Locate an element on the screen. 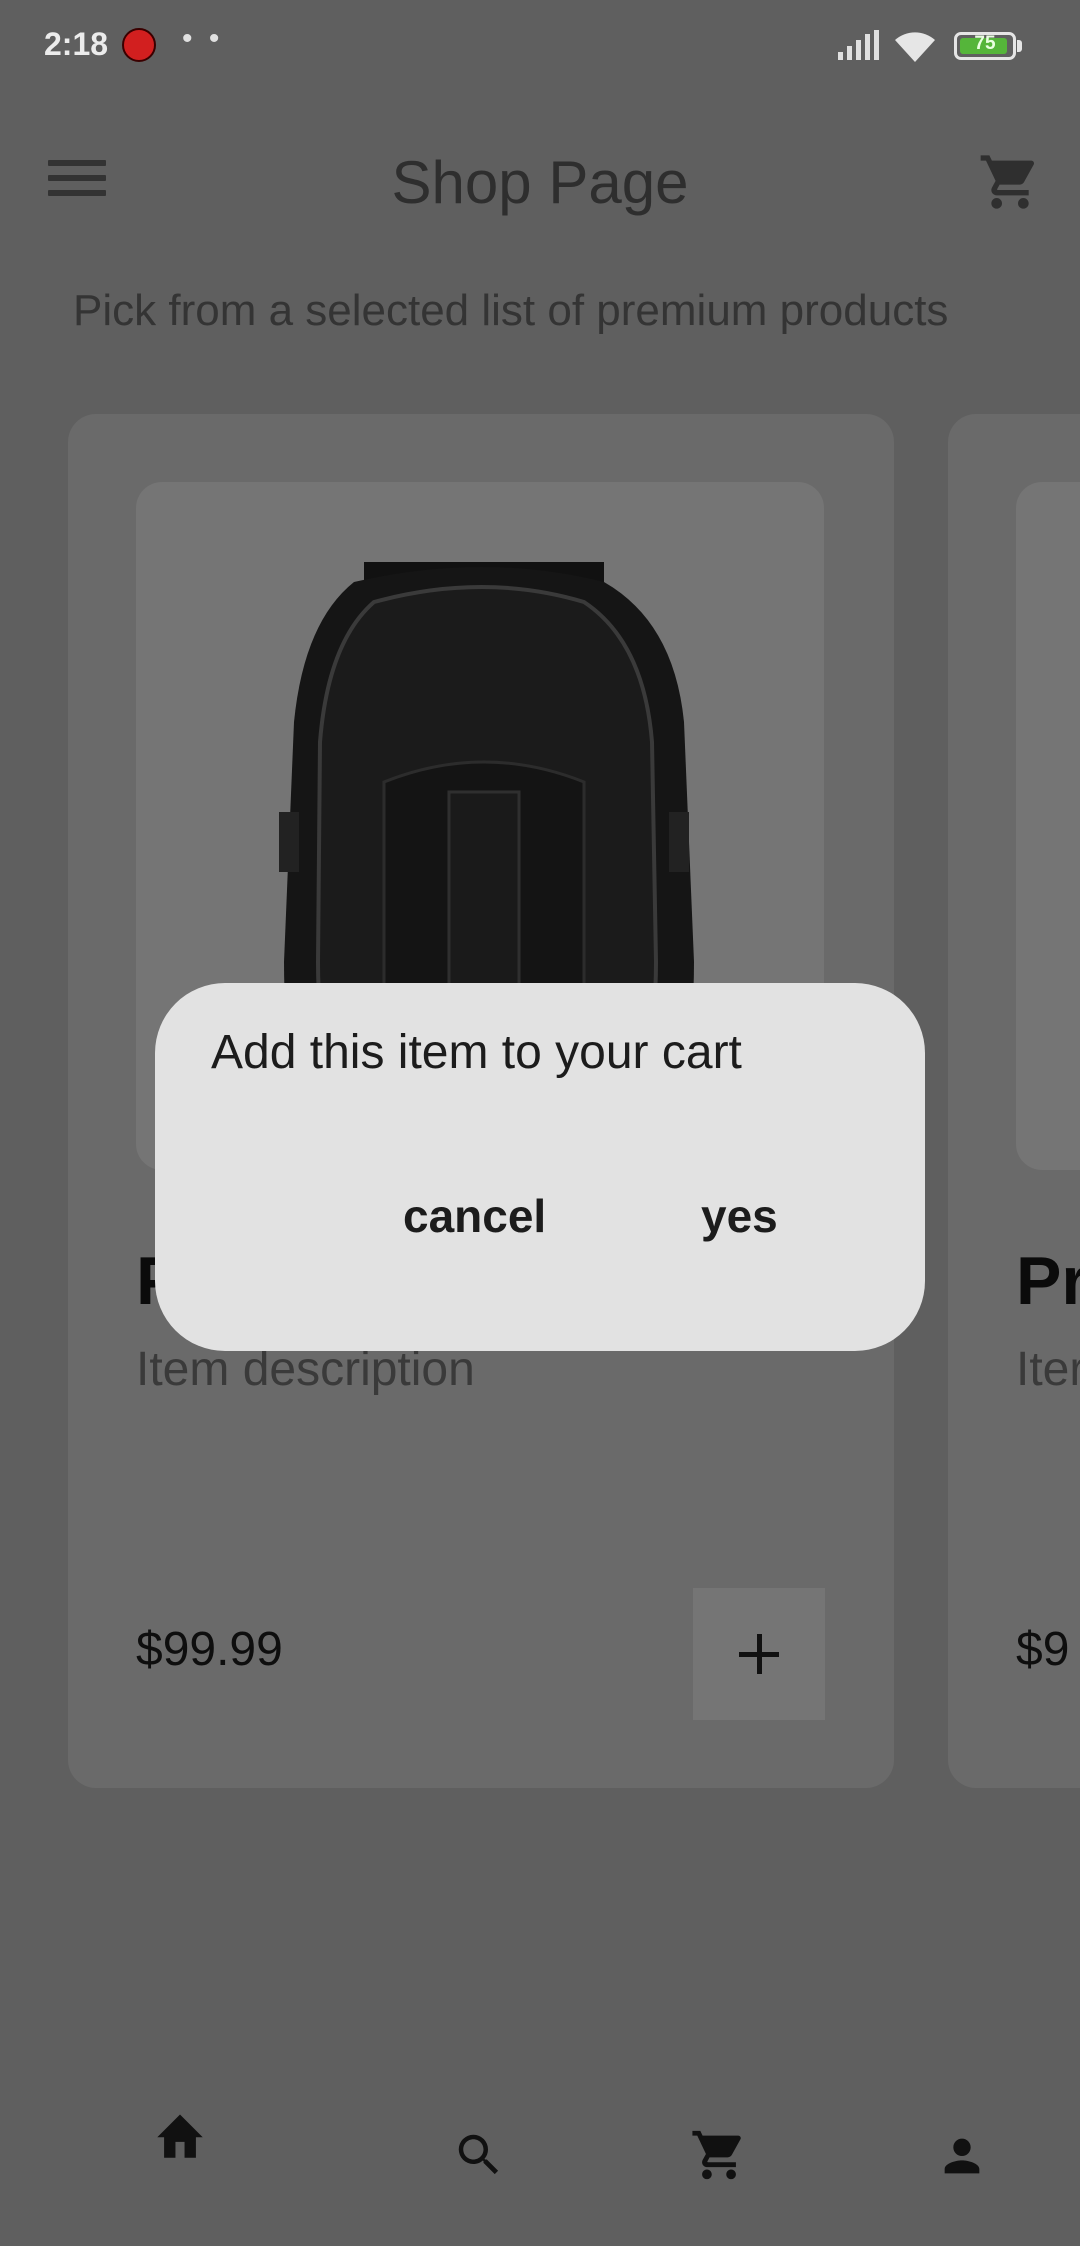  add-to-cart-dialog: Add this item to your cart cancel yes is located at coordinates (540, 1167).